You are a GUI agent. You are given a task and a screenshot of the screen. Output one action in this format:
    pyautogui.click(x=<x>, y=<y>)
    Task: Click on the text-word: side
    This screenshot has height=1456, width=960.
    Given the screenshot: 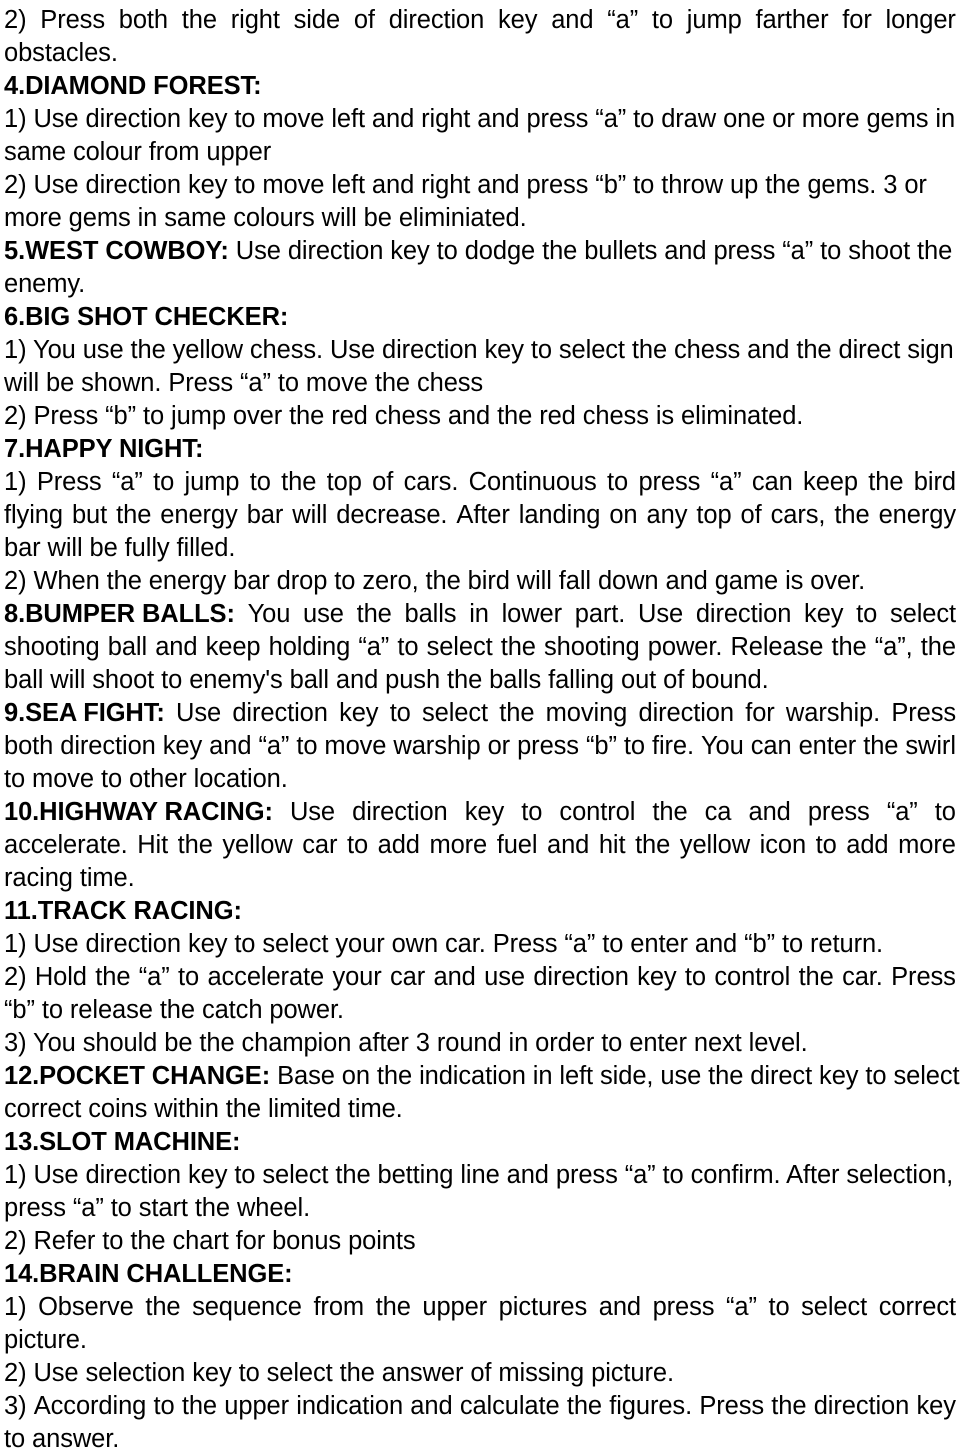 What is the action you would take?
    pyautogui.click(x=317, y=20)
    